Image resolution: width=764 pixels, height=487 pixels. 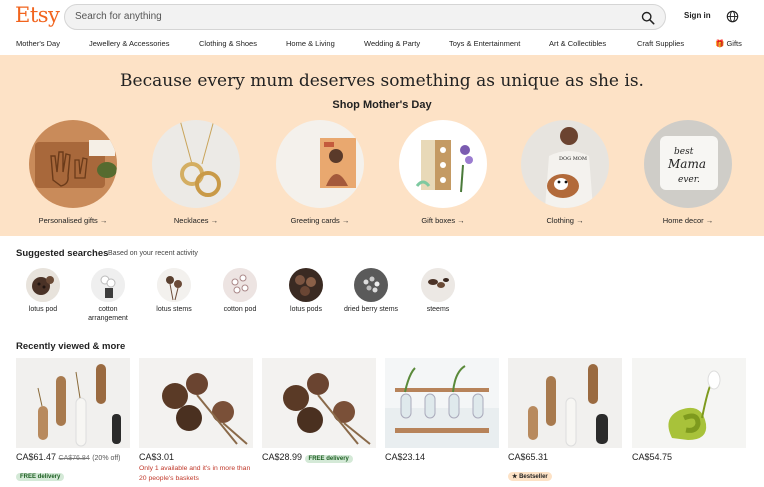 I want to click on home-decor-image: best Mama ever., so click(x=688, y=164).